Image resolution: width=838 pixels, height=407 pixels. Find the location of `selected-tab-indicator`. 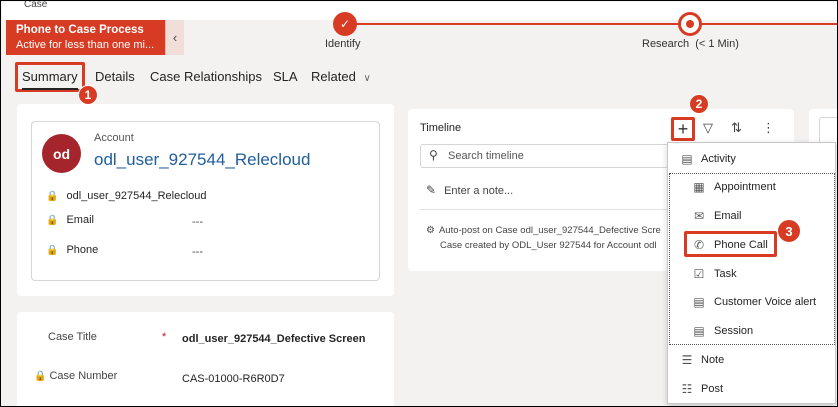

selected-tab-indicator is located at coordinates (50, 89).